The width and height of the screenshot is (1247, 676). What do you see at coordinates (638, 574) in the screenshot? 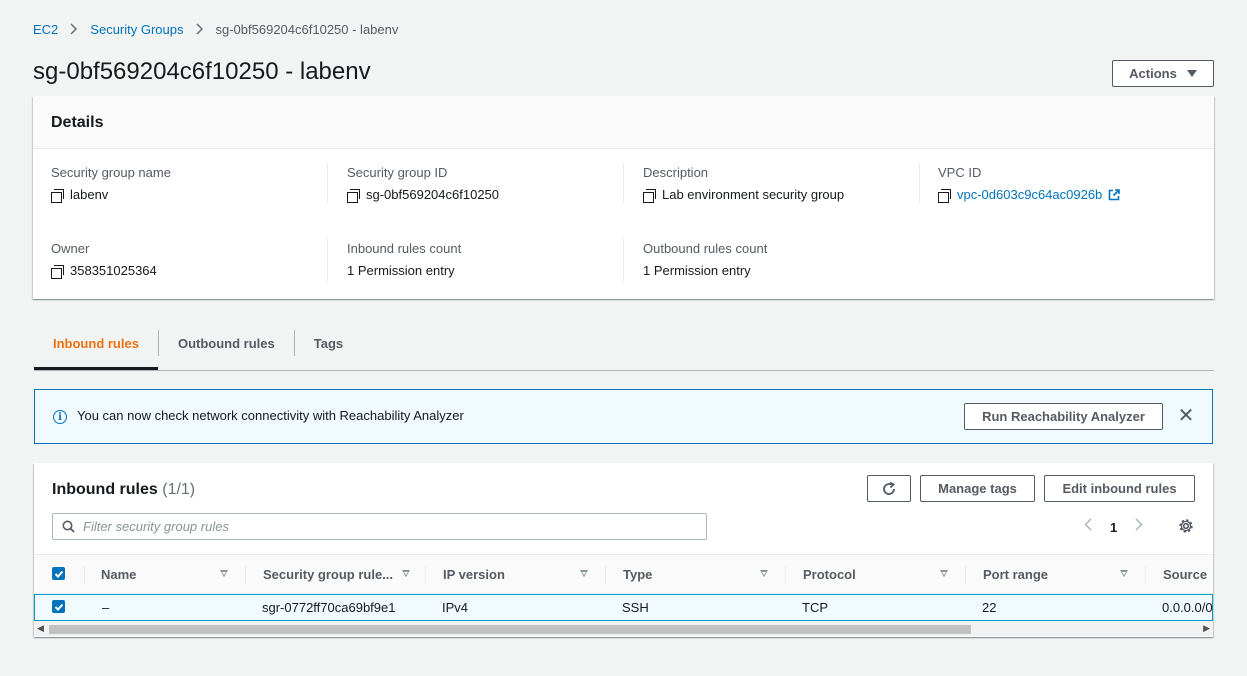
I see `column-label: Type` at bounding box center [638, 574].